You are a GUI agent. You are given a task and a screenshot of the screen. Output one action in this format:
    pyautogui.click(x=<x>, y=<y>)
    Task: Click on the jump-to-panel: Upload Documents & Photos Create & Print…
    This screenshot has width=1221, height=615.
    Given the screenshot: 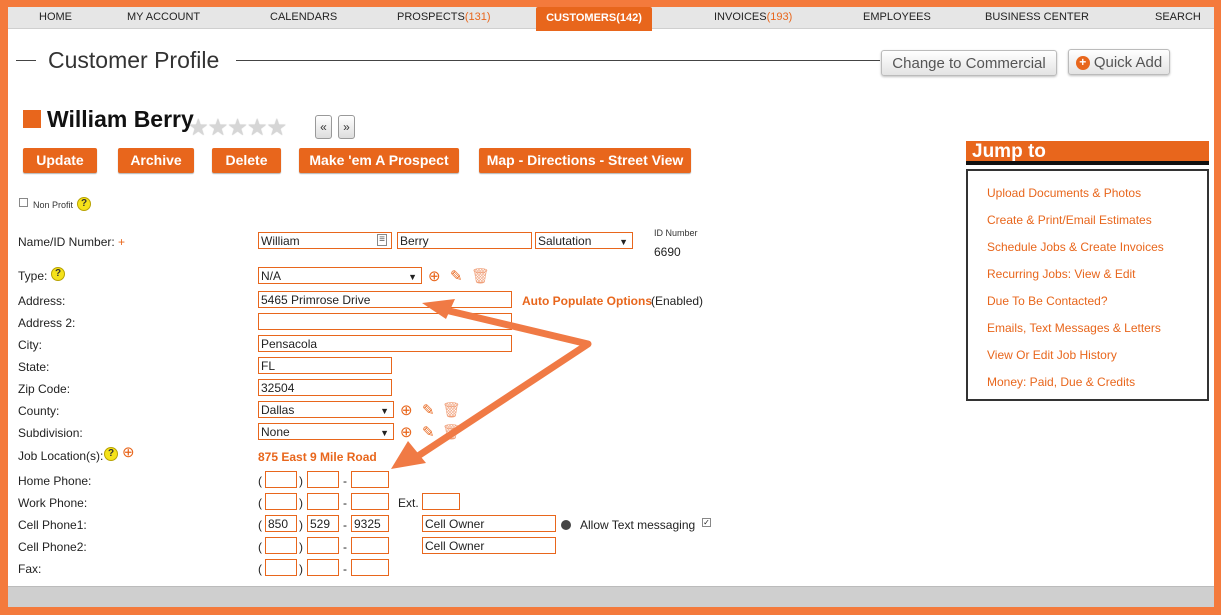 What is the action you would take?
    pyautogui.click(x=1087, y=285)
    